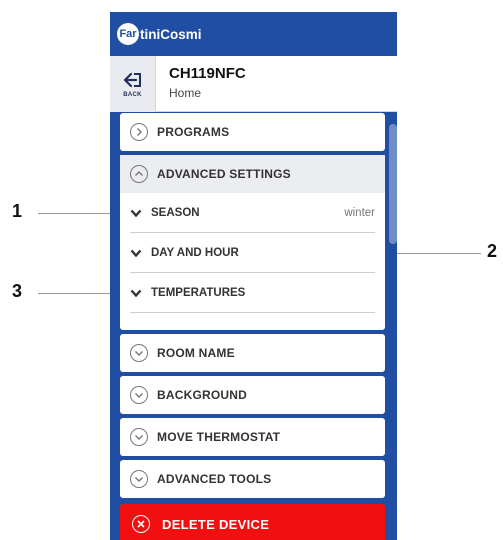 The width and height of the screenshot is (503, 540). Describe the element at coordinates (252, 293) in the screenshot. I see `sub-item-temperatures: TEMPERATURES` at that location.